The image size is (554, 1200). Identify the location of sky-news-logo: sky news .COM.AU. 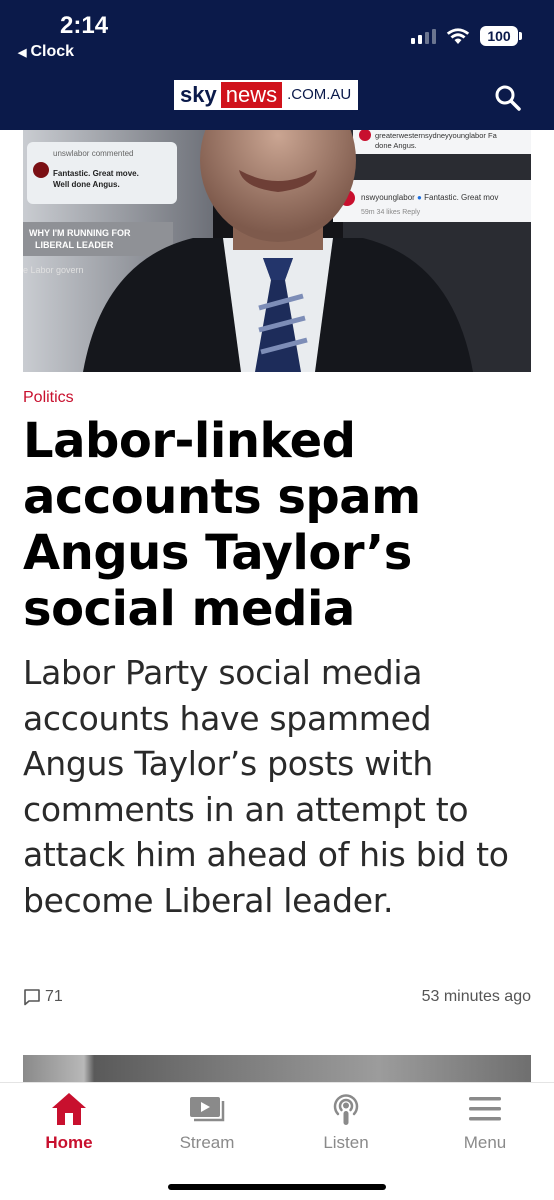
(266, 95).